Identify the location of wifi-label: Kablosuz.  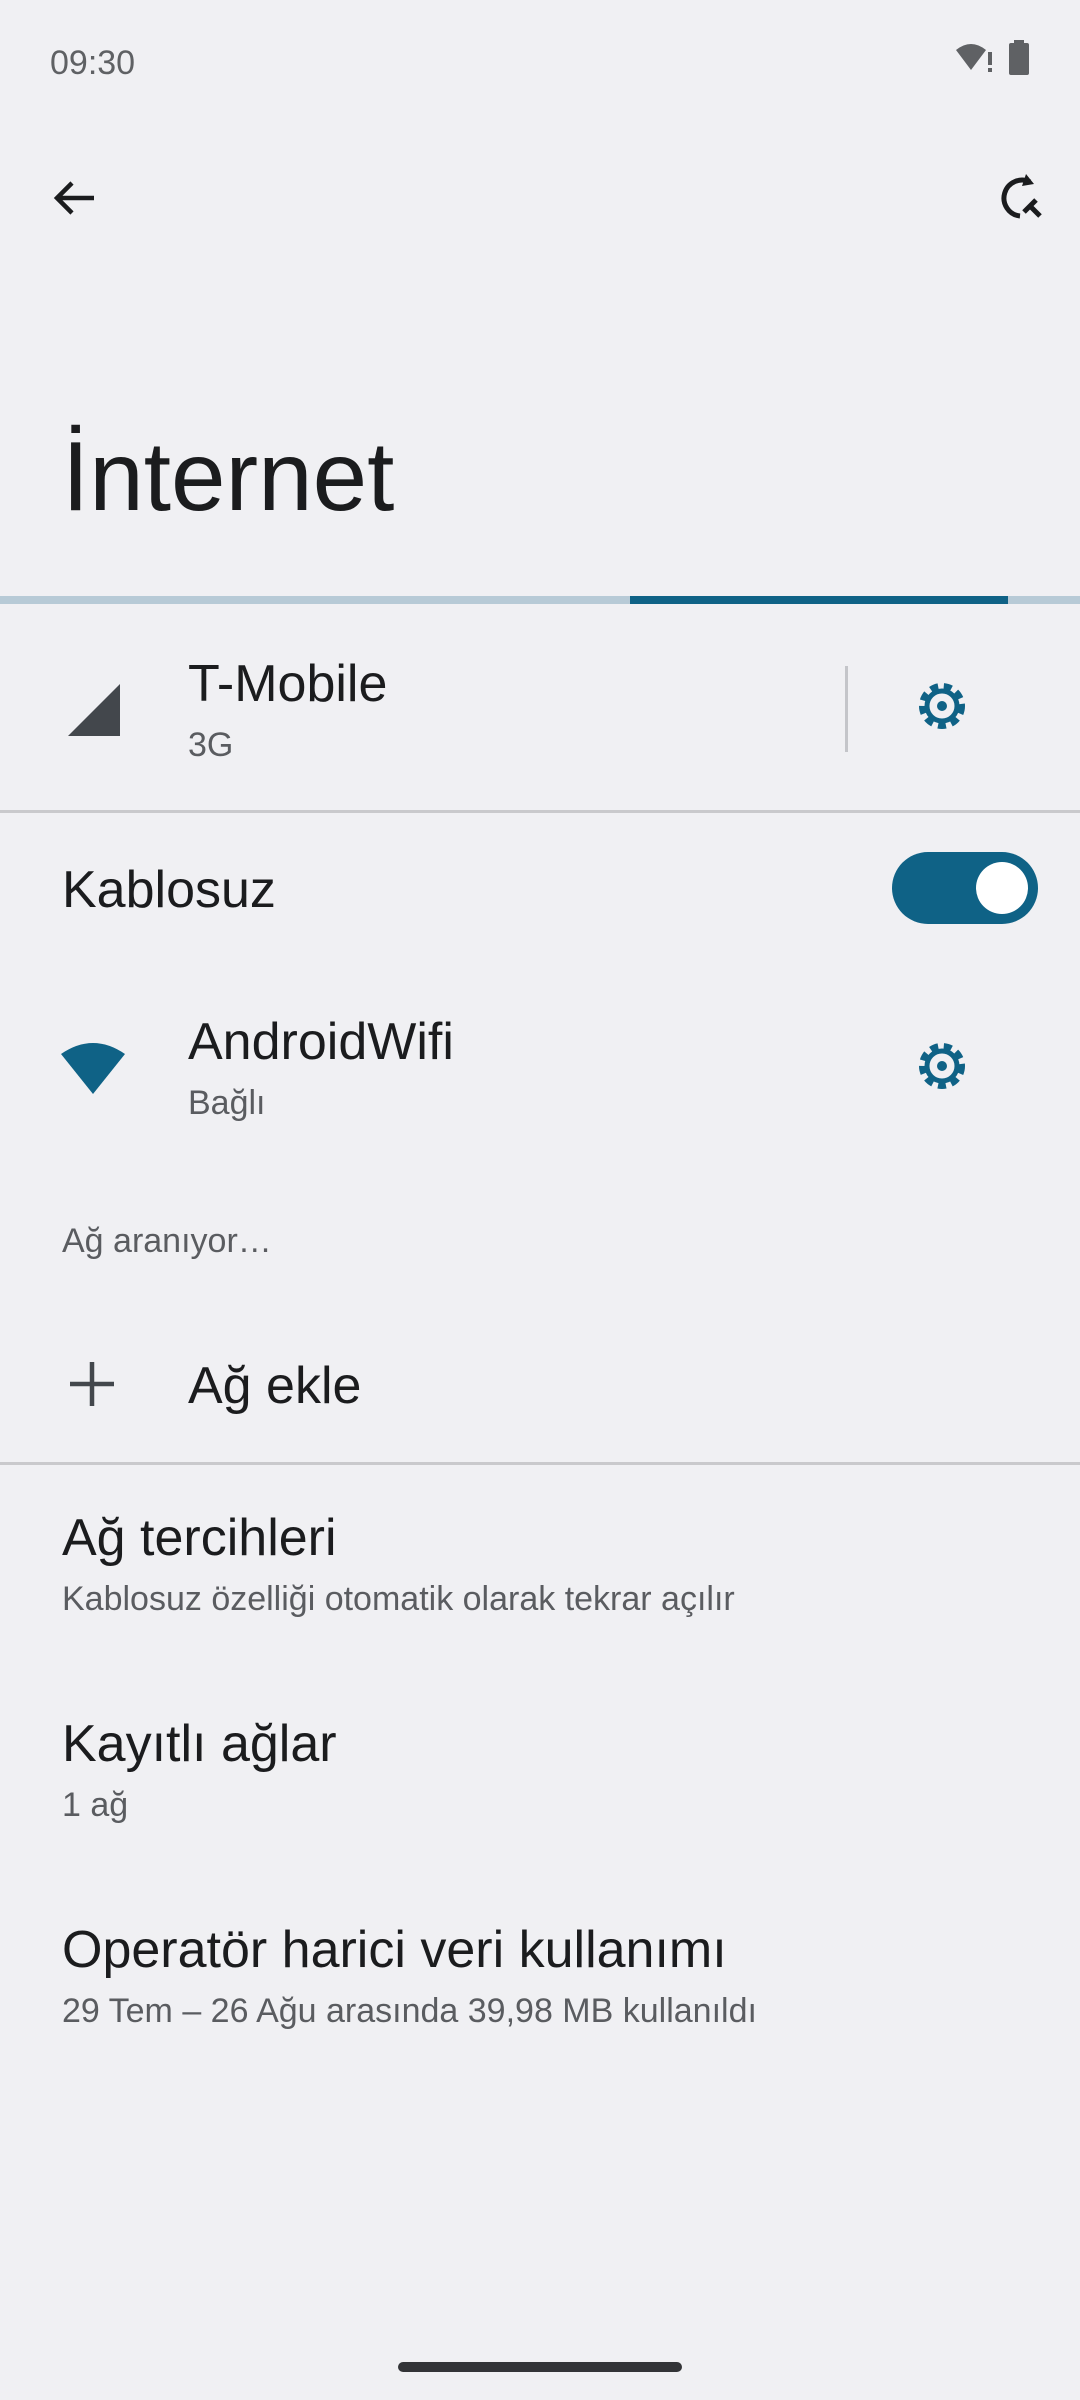
(169, 890).